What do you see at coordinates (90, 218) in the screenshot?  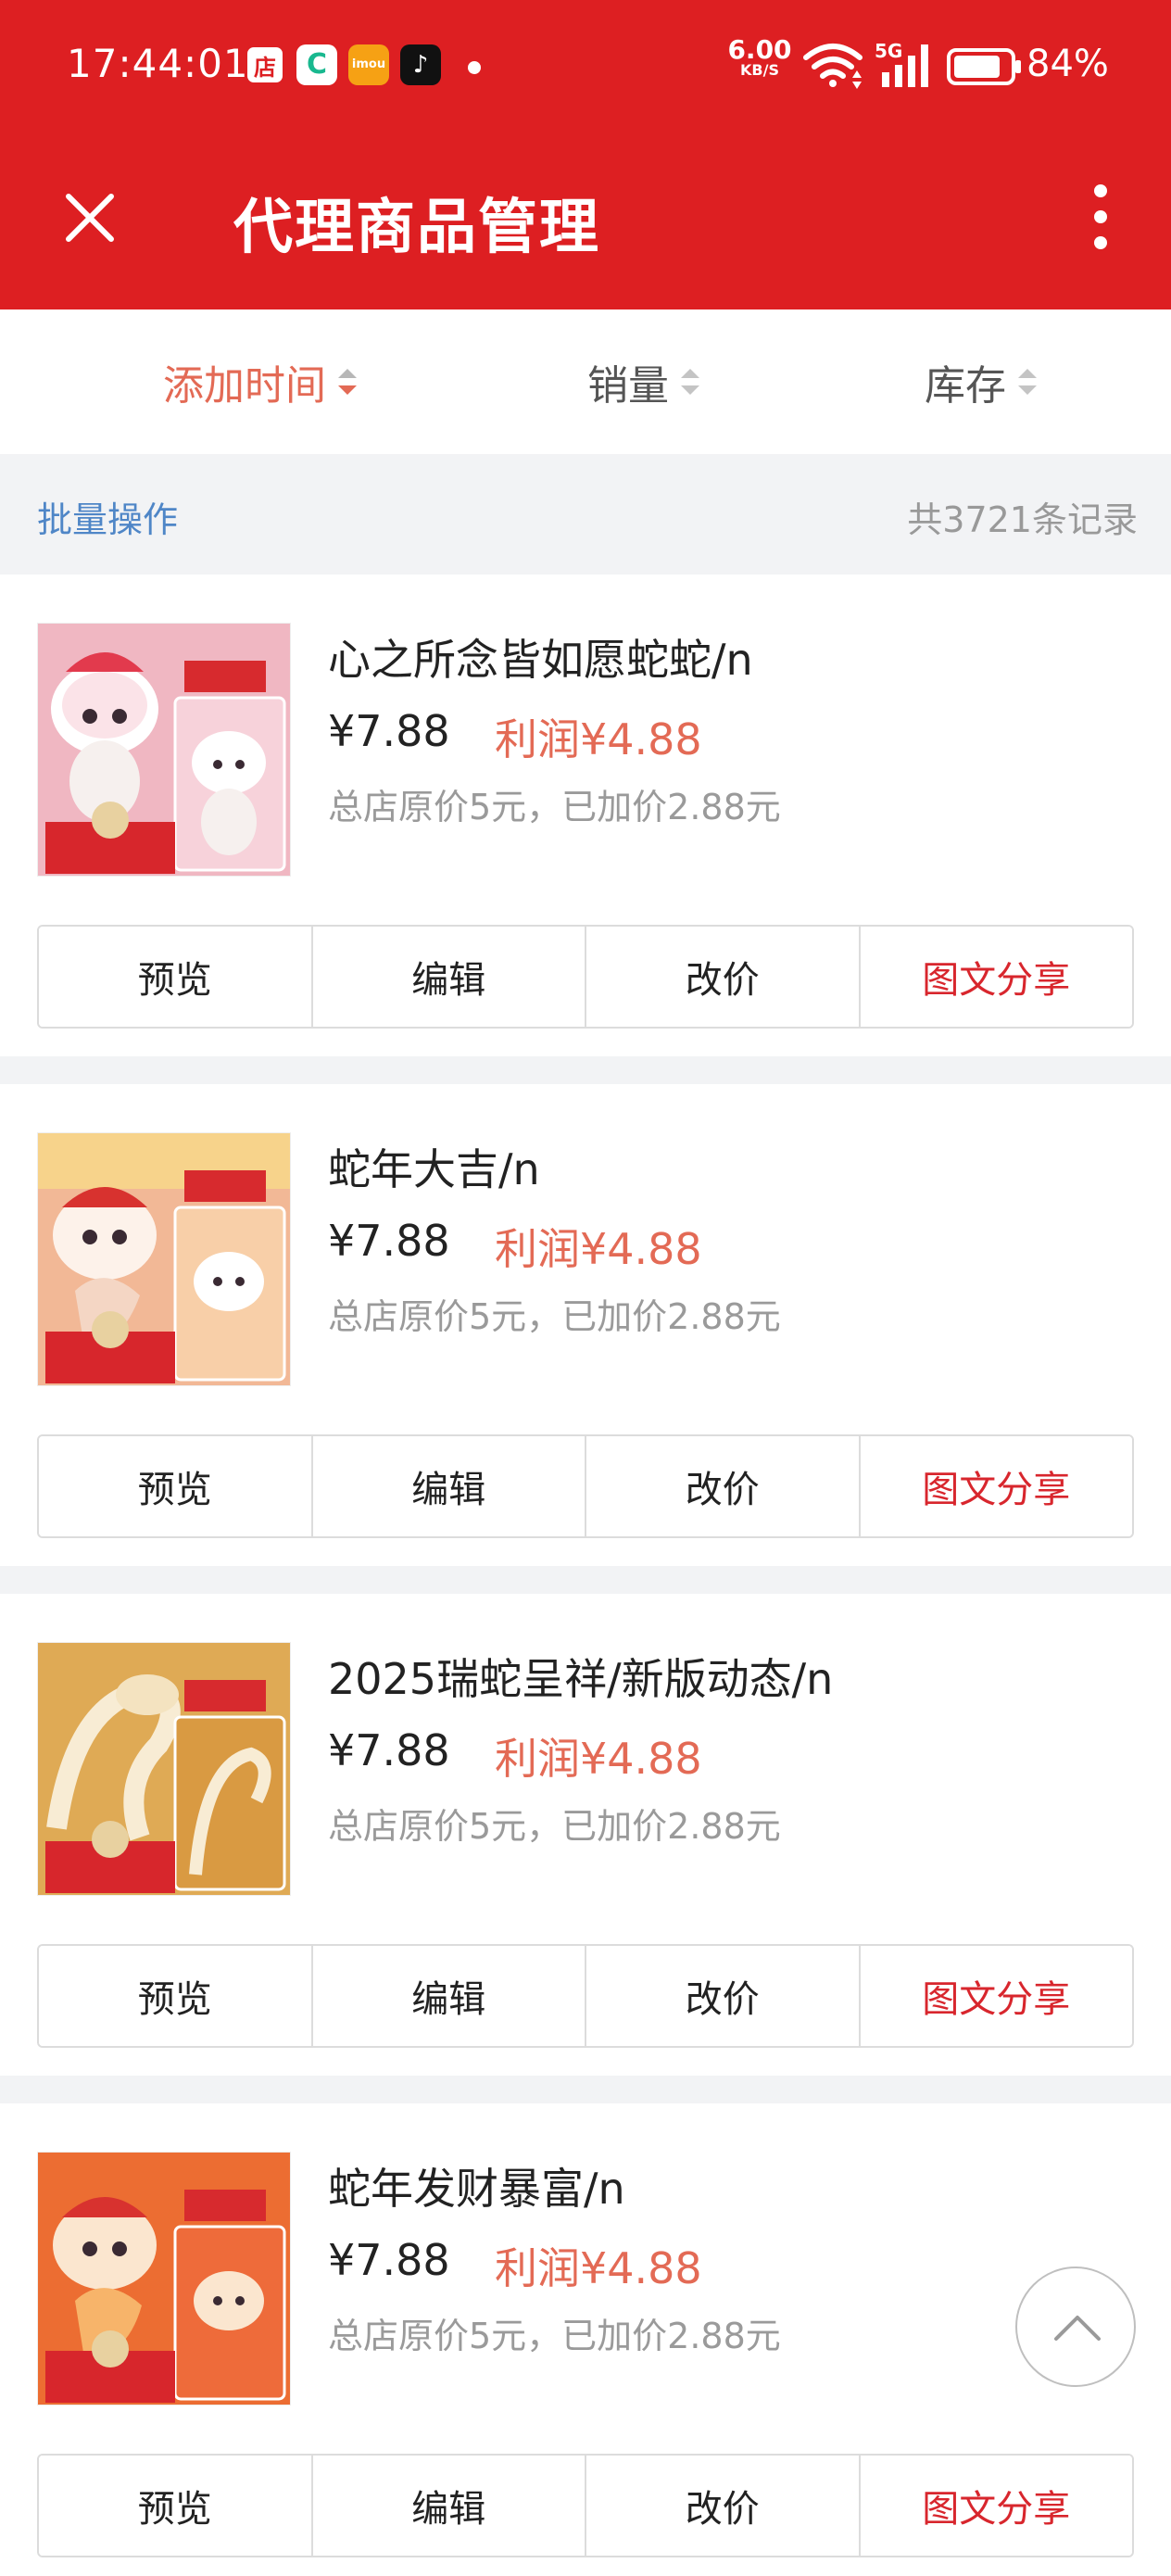 I see `close-icon` at bounding box center [90, 218].